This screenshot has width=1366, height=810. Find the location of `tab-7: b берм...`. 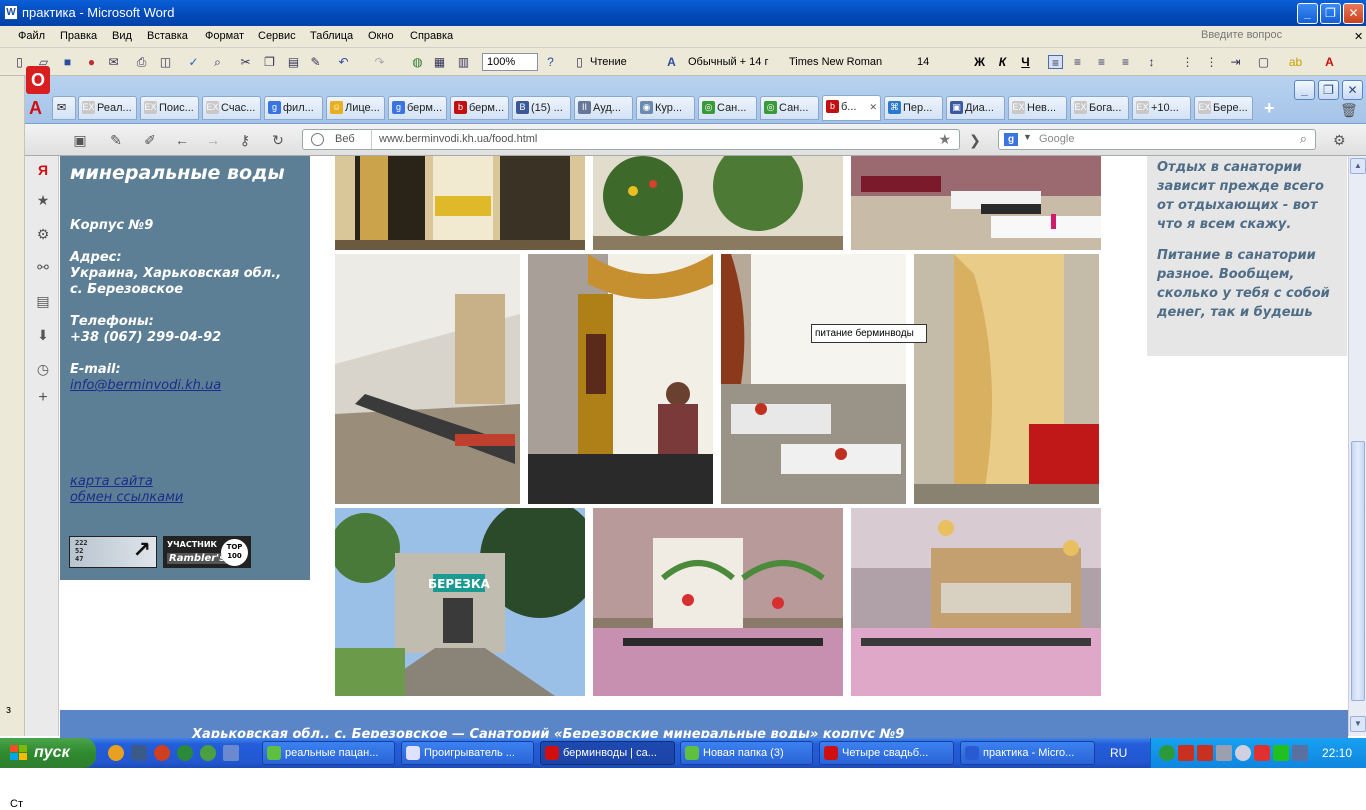

tab-7: b берм... is located at coordinates (479, 108).